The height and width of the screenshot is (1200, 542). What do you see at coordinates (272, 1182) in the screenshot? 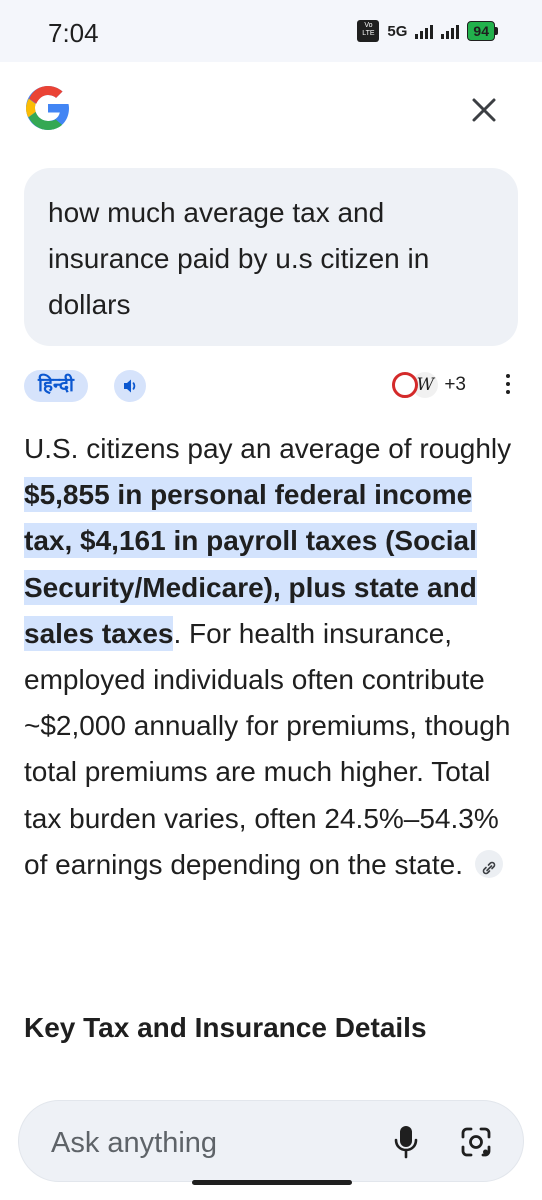
I see `home-indicator` at bounding box center [272, 1182].